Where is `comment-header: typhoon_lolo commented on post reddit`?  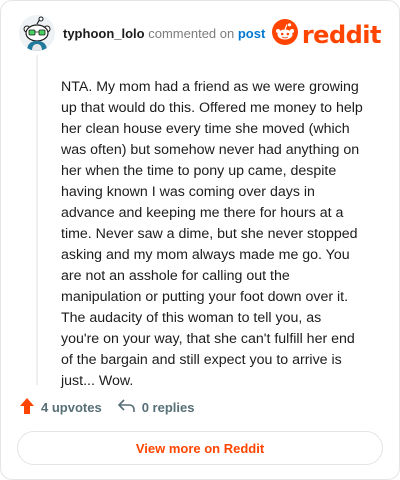 comment-header: typhoon_lolo commented on post reddit is located at coordinates (201, 35).